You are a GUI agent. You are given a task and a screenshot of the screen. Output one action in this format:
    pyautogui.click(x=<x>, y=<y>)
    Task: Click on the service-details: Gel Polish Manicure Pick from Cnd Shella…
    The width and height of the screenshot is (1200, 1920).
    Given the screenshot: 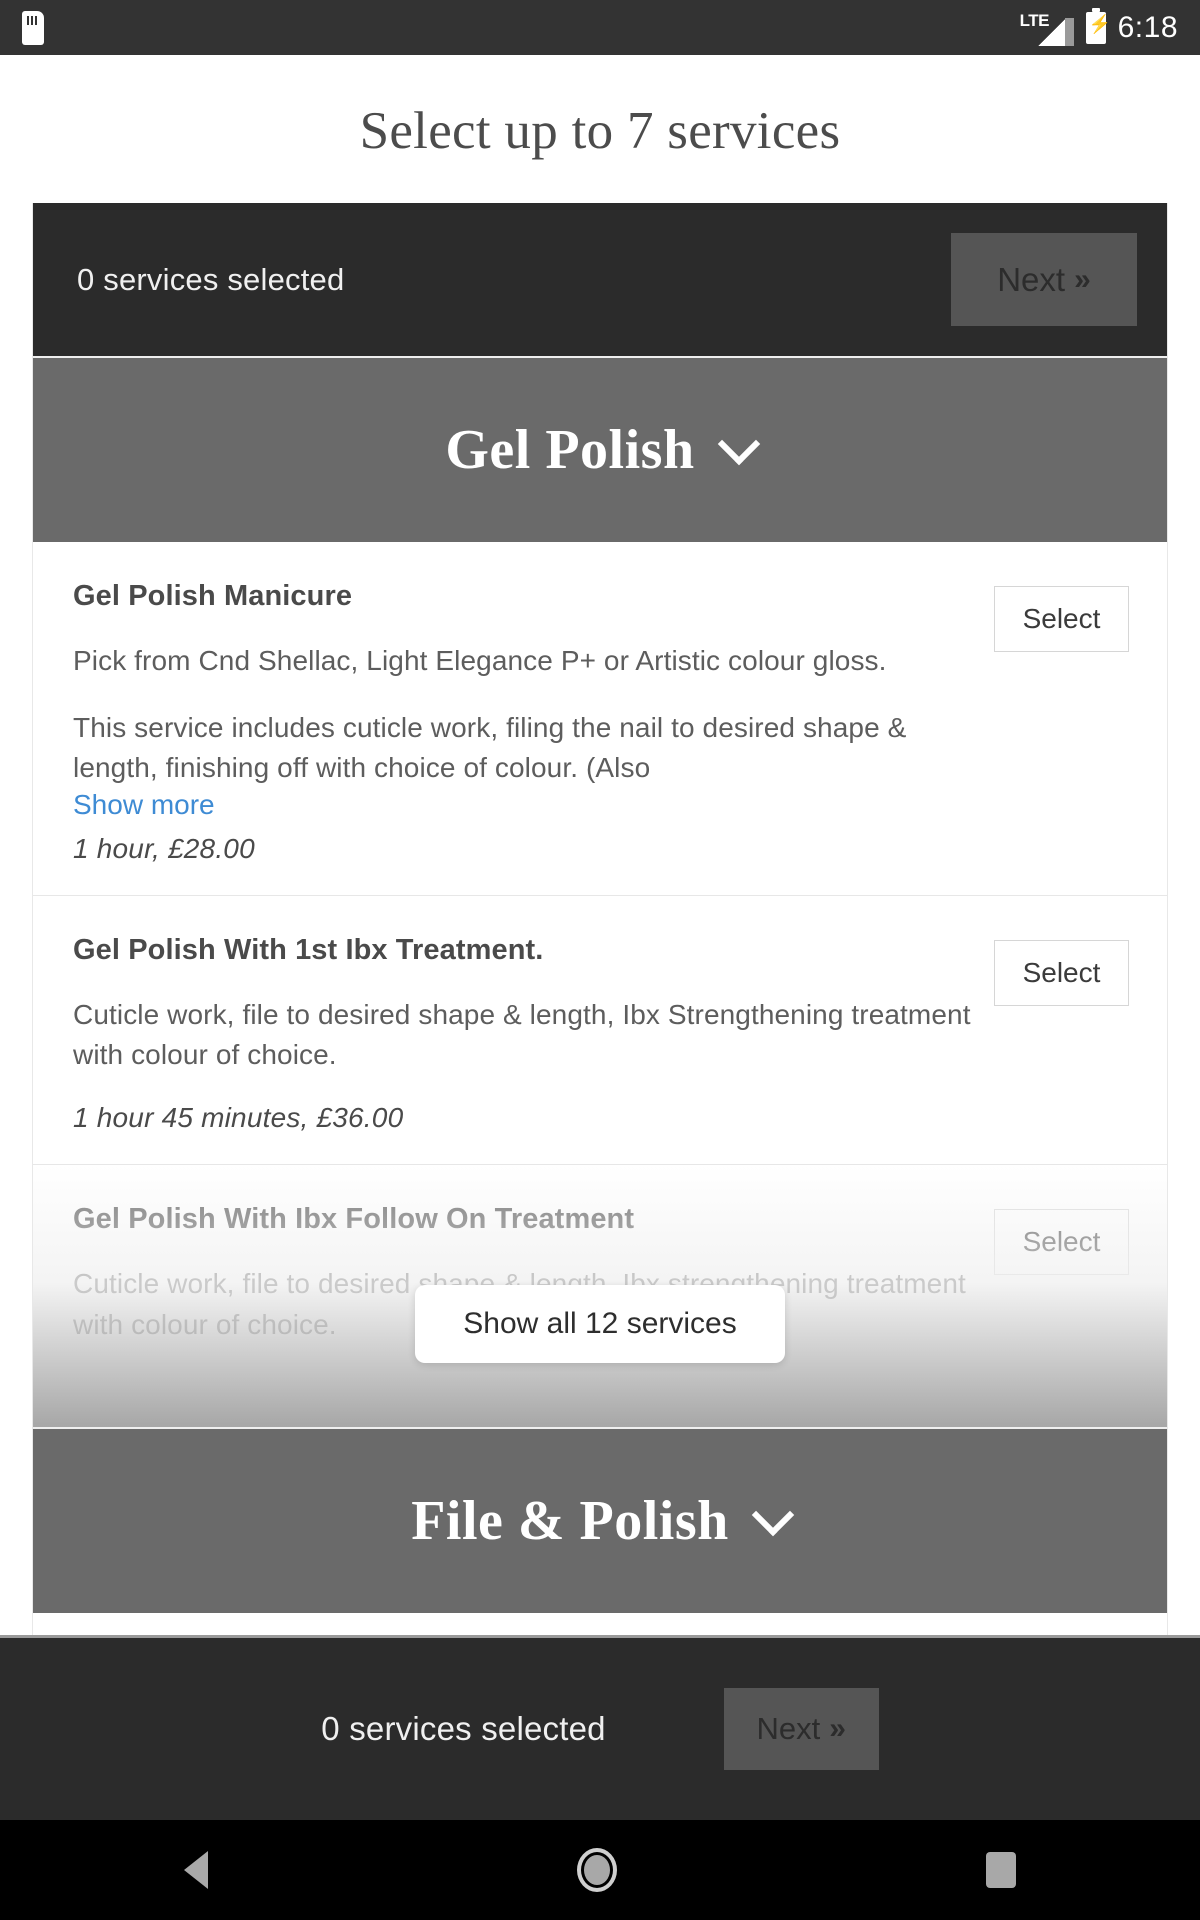 What is the action you would take?
    pyautogui.click(x=533, y=722)
    